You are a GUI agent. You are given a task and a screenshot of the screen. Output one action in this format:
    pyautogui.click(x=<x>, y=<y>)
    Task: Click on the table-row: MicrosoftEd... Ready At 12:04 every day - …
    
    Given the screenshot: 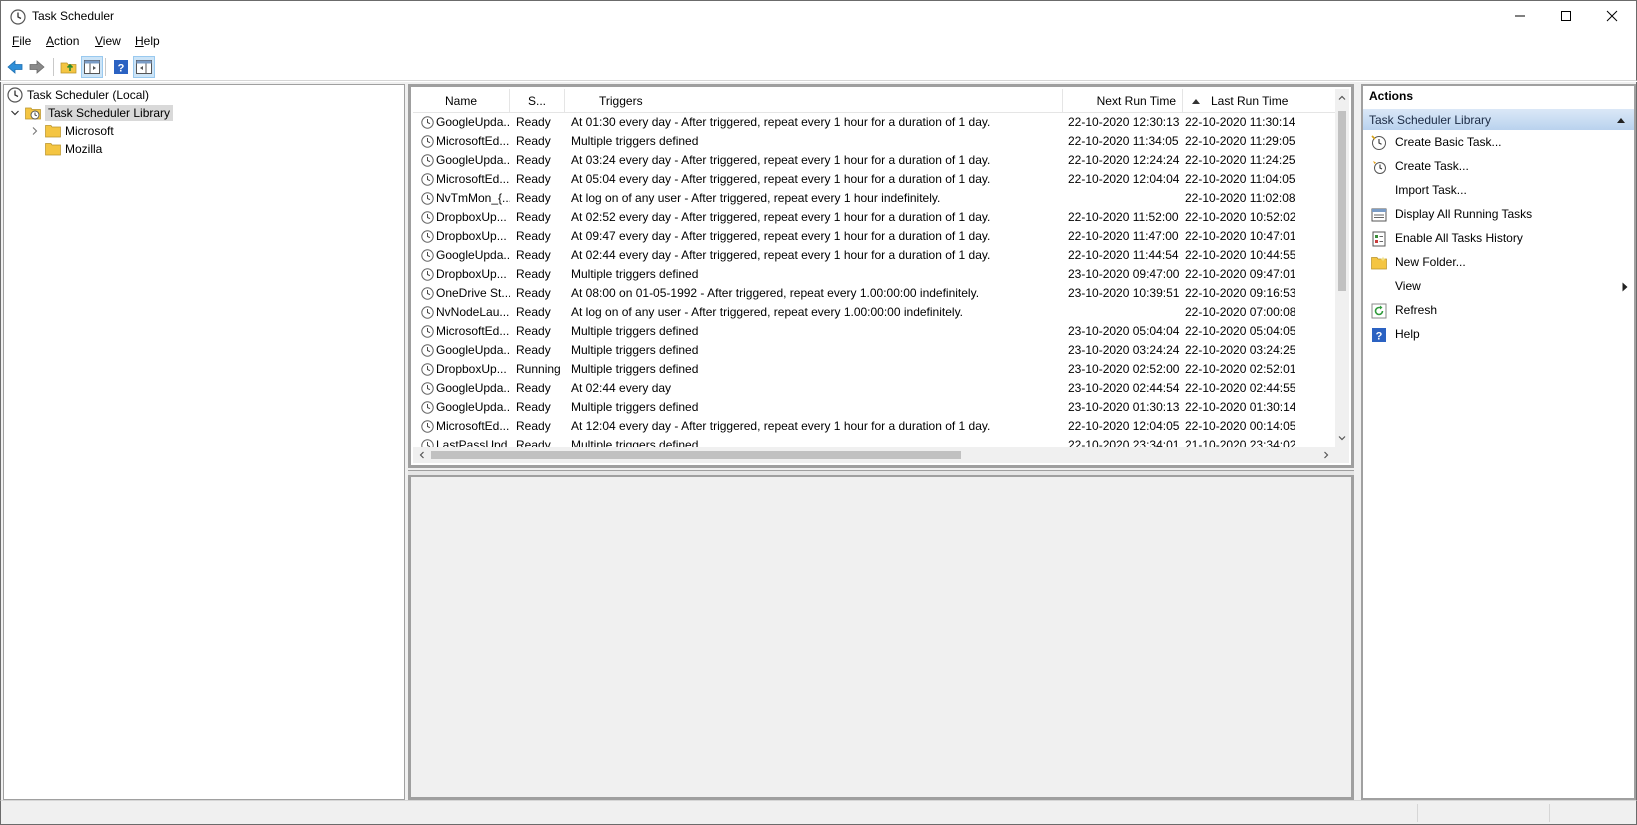 What is the action you would take?
    pyautogui.click(x=874, y=426)
    